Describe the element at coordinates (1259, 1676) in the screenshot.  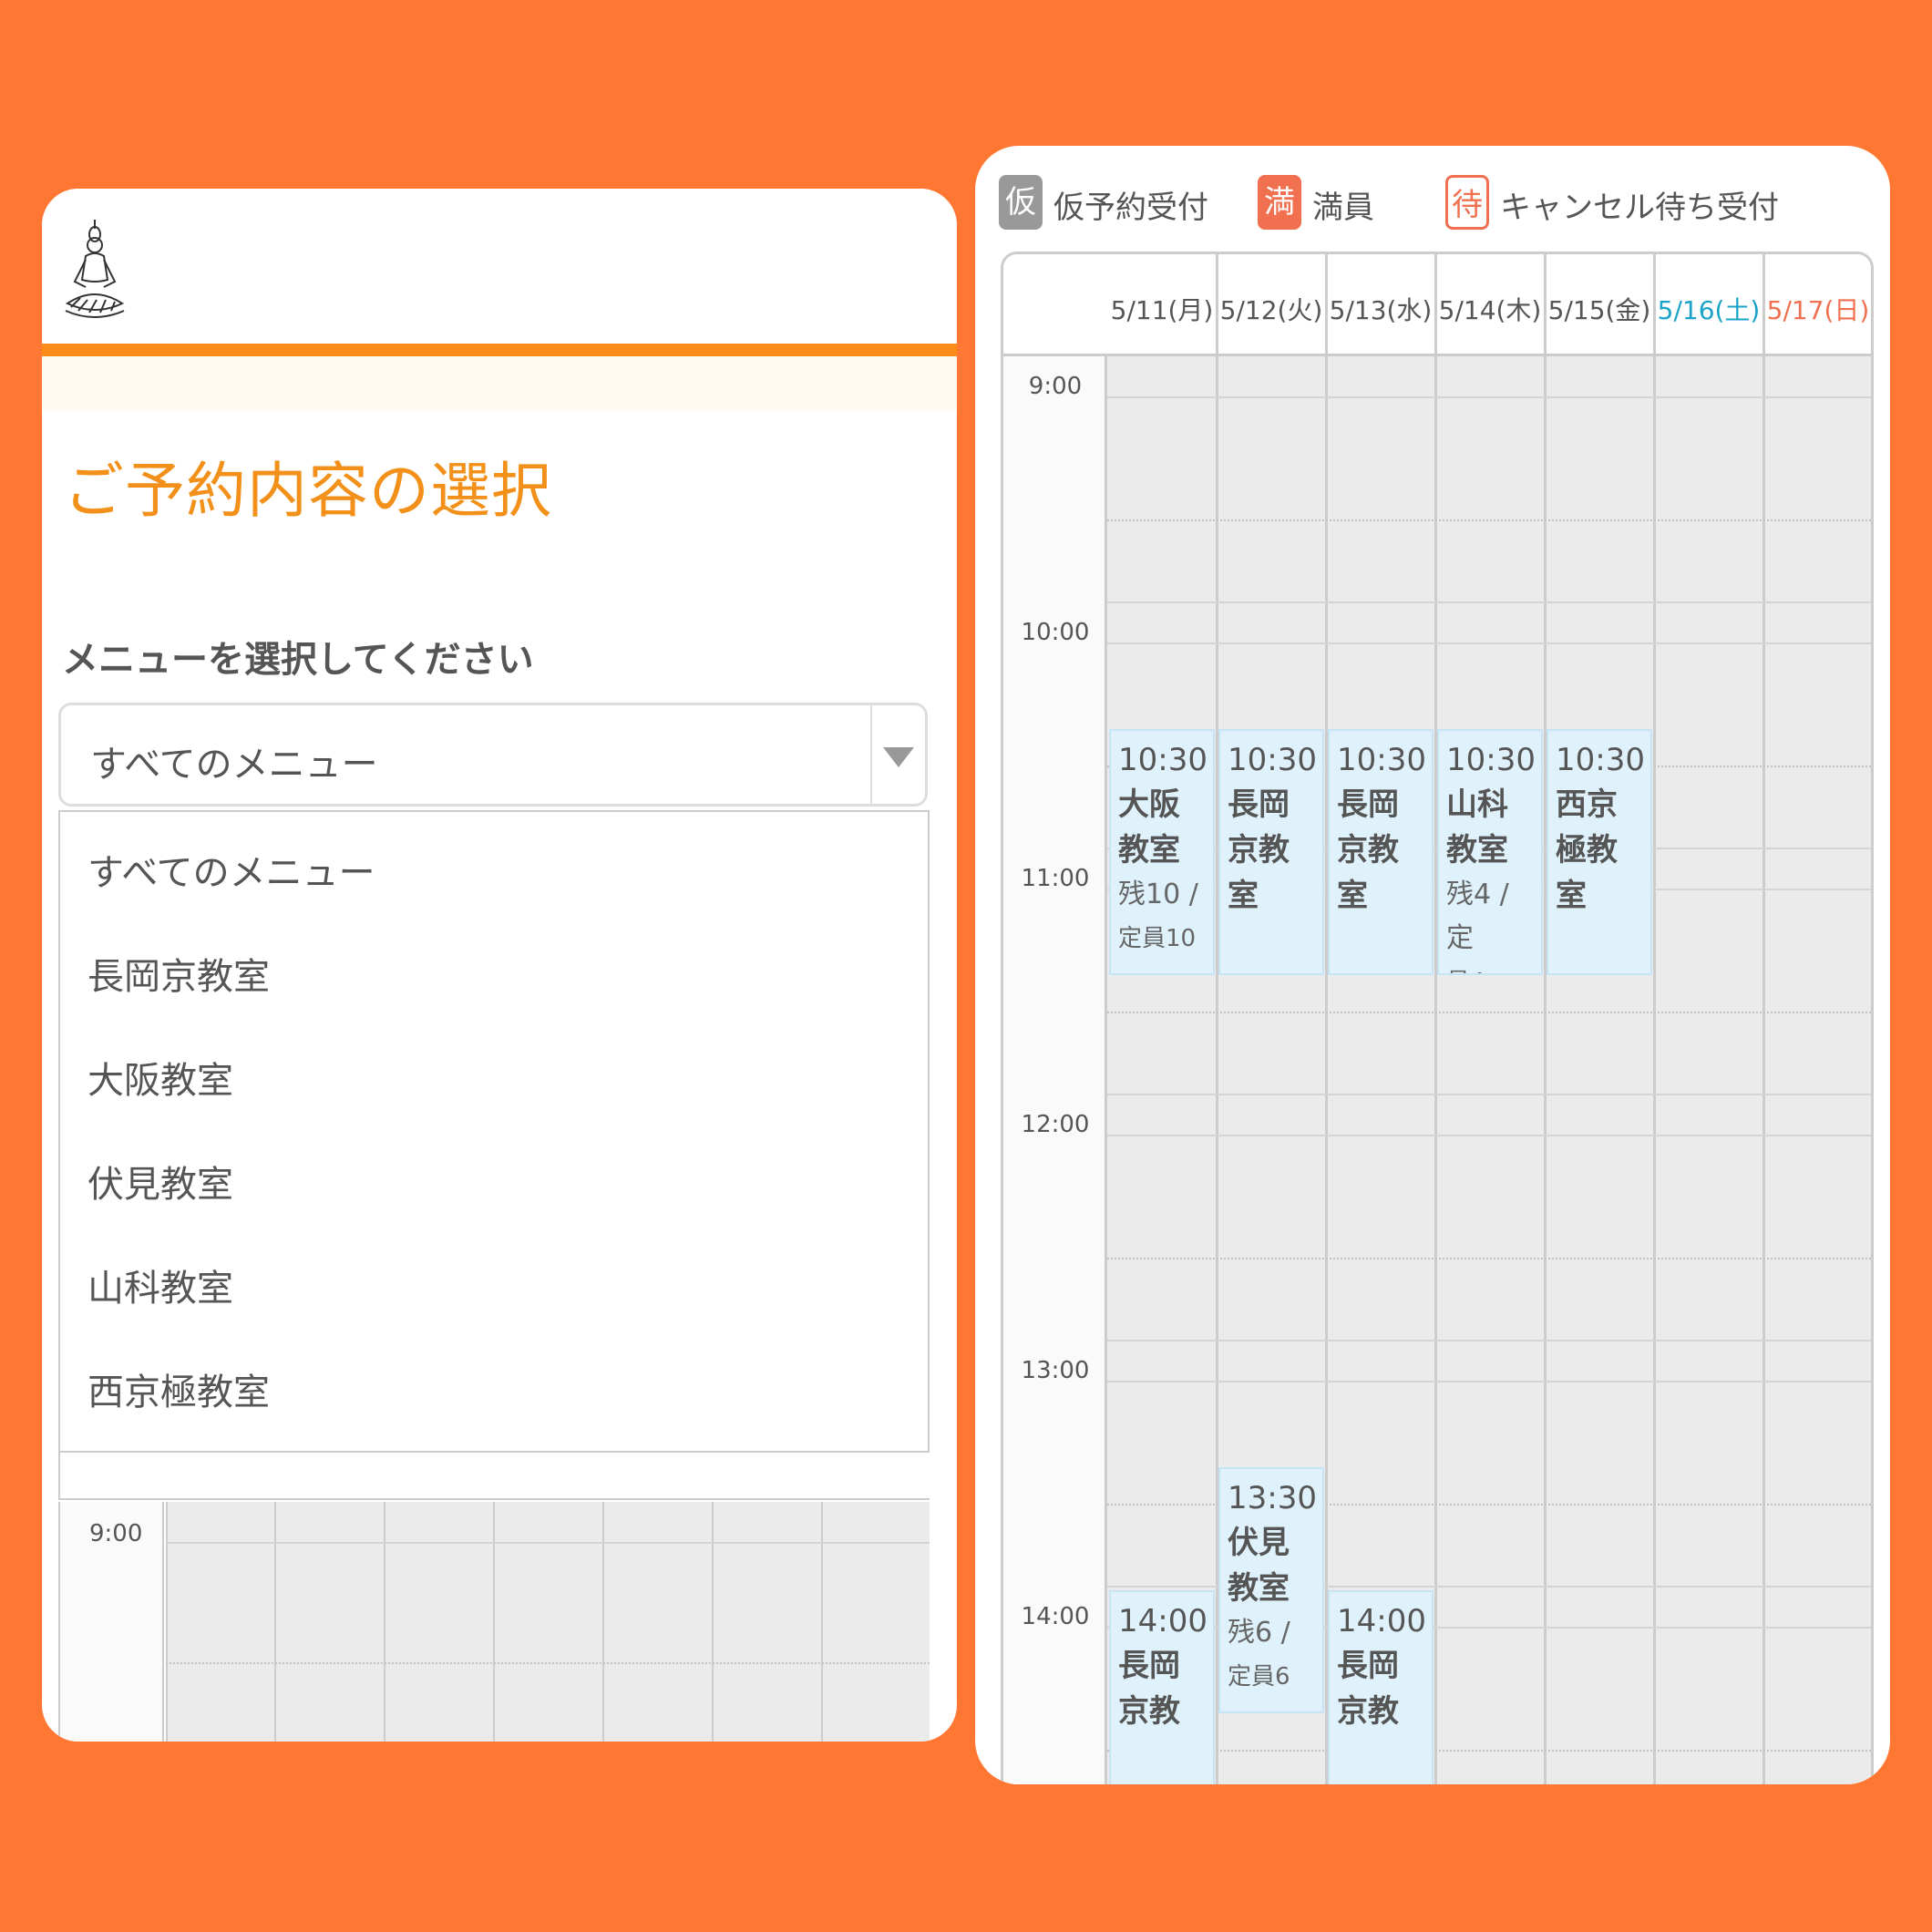
I see `slot-seat-availability: 定員6` at that location.